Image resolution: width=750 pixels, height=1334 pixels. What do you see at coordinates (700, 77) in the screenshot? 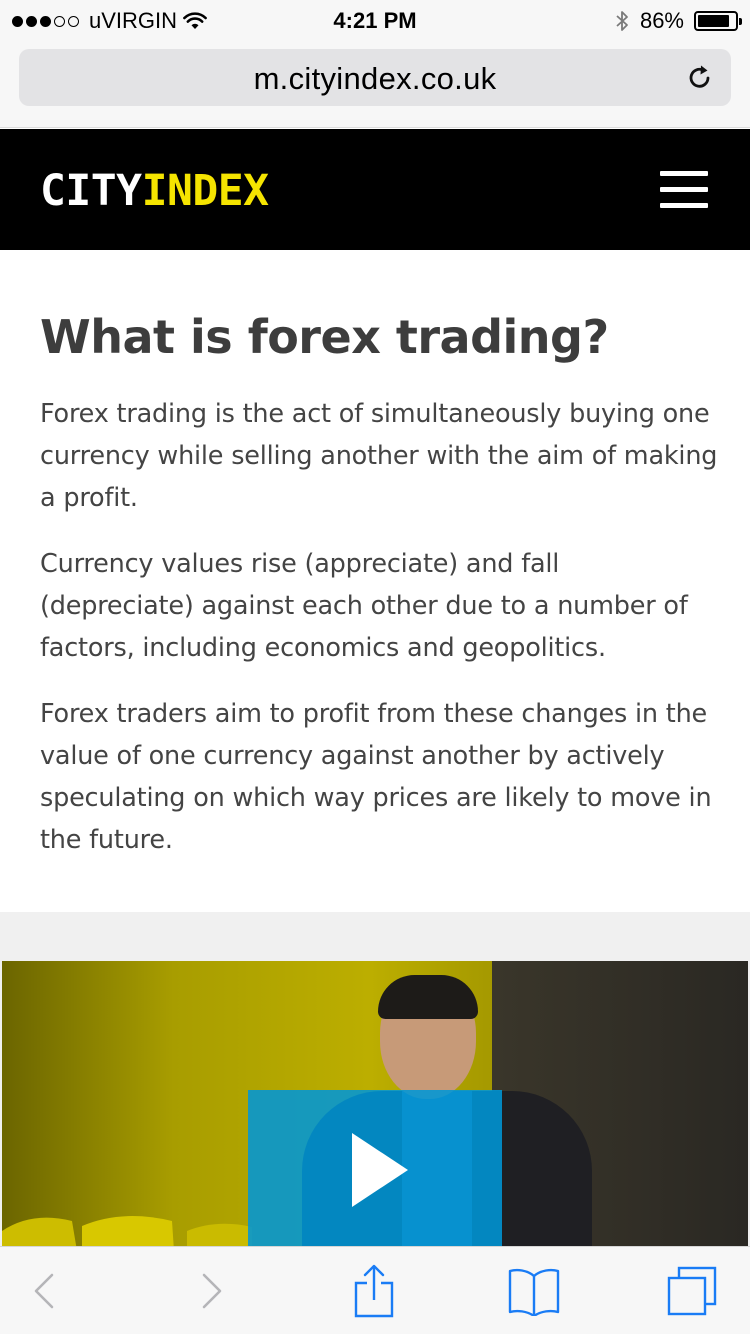
I see `reload-icon` at bounding box center [700, 77].